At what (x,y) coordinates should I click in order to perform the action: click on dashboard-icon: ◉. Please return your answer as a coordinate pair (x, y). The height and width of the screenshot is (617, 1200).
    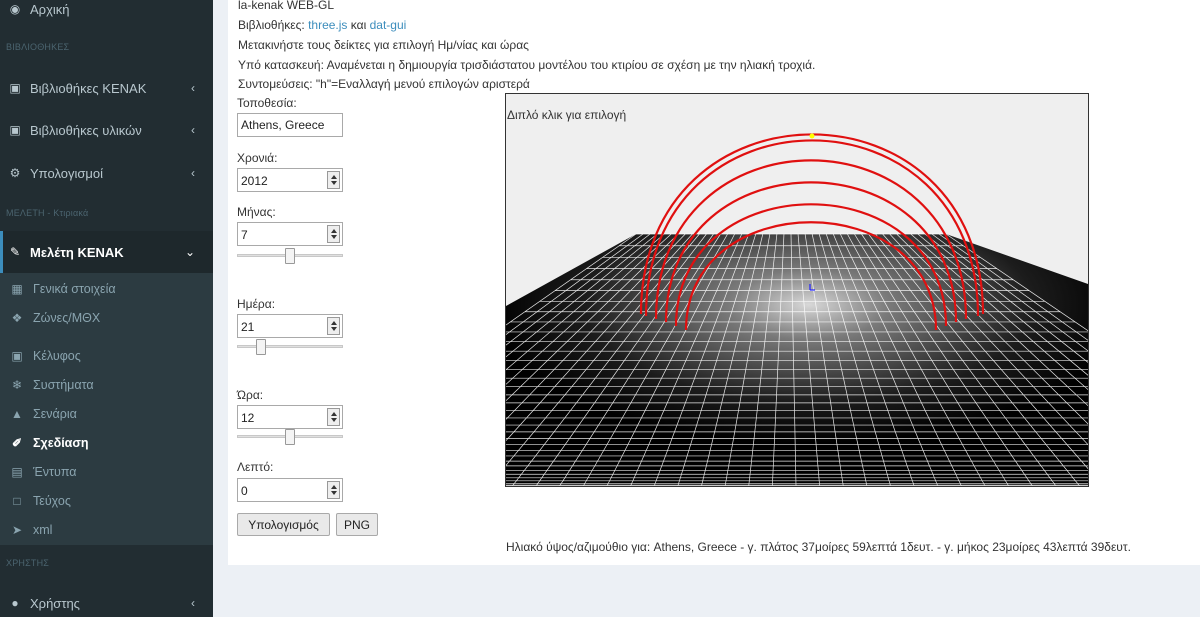
    Looking at the image, I should click on (15, 9).